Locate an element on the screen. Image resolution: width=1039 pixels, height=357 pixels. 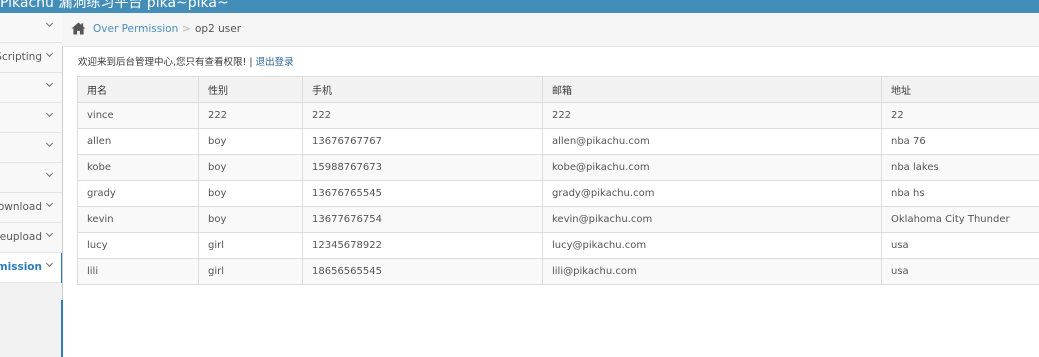
welcome-message: 欢迎来到后台管理中心,您只有查看权限! | 退出登录 is located at coordinates (186, 61).